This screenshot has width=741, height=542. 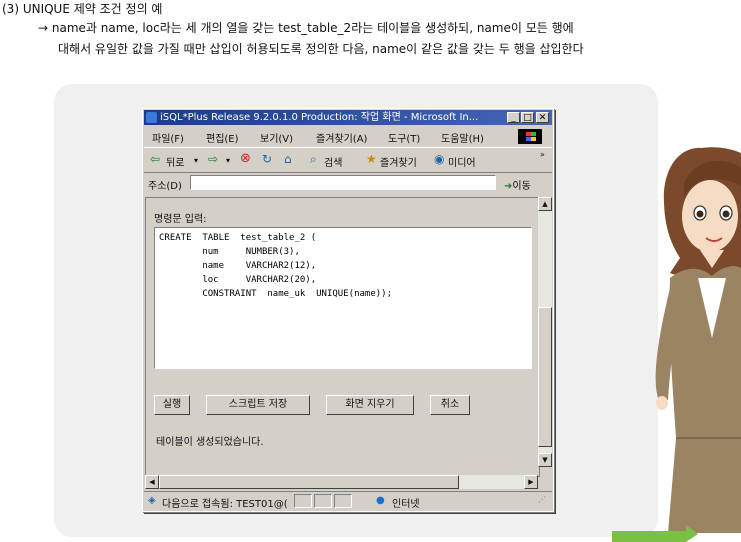 What do you see at coordinates (333, 161) in the screenshot?
I see `search-button: 검색` at bounding box center [333, 161].